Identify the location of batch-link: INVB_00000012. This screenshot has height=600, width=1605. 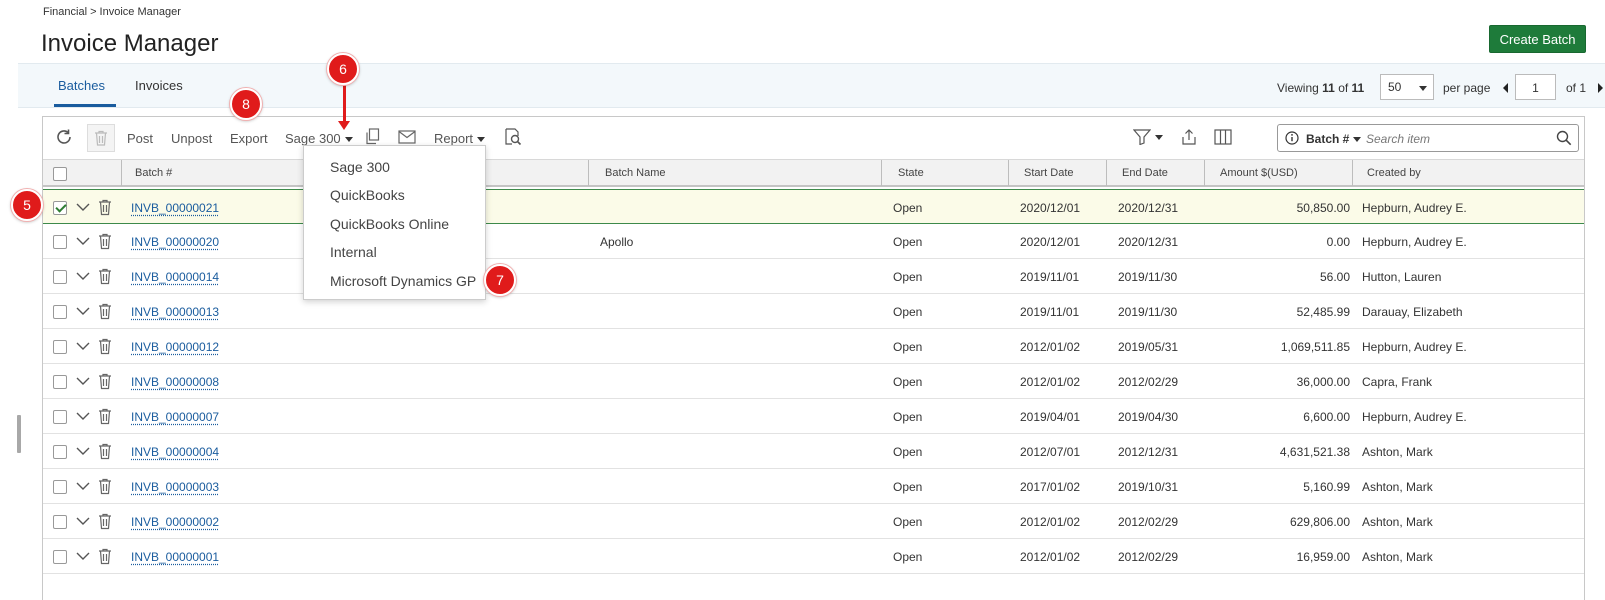
(175, 347).